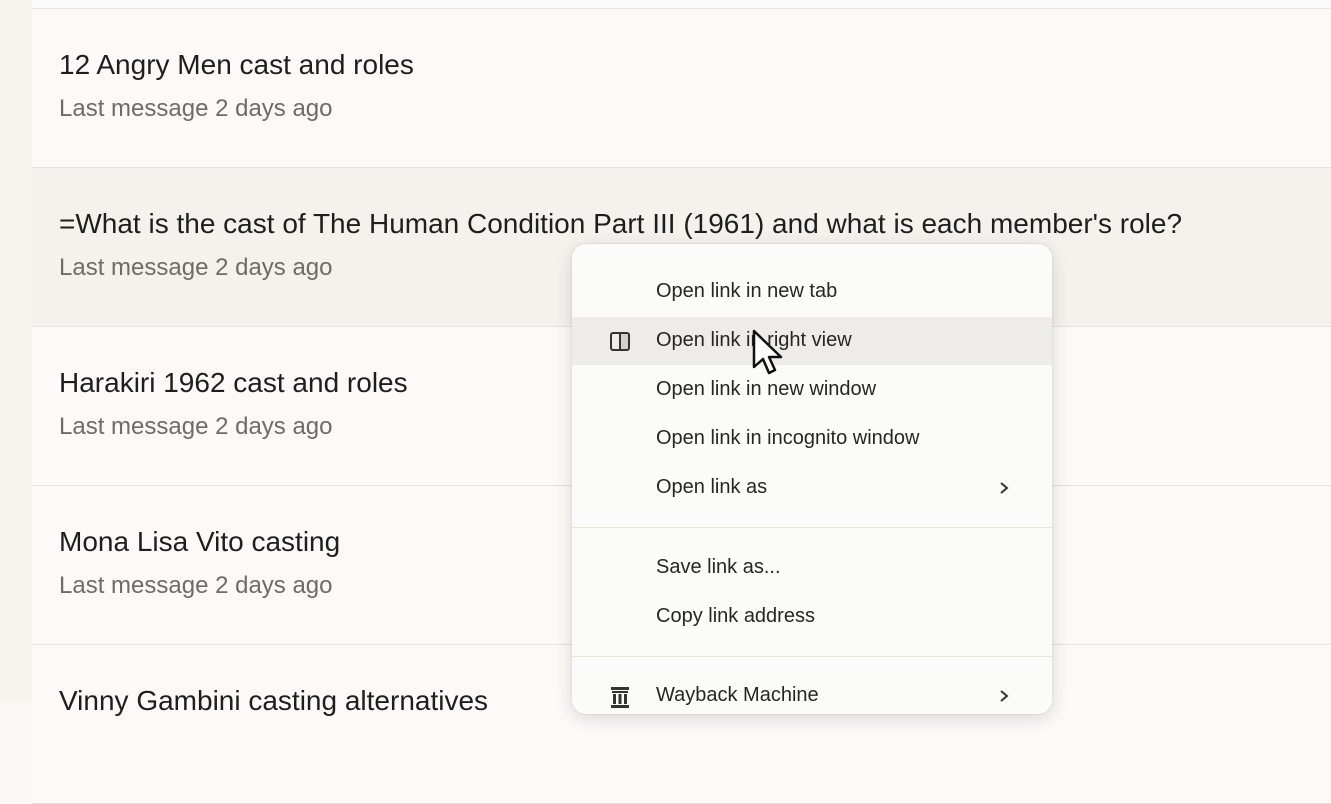 This screenshot has height=804, width=1331. I want to click on menu-item-open-right-view: Open link in right view, so click(812, 341).